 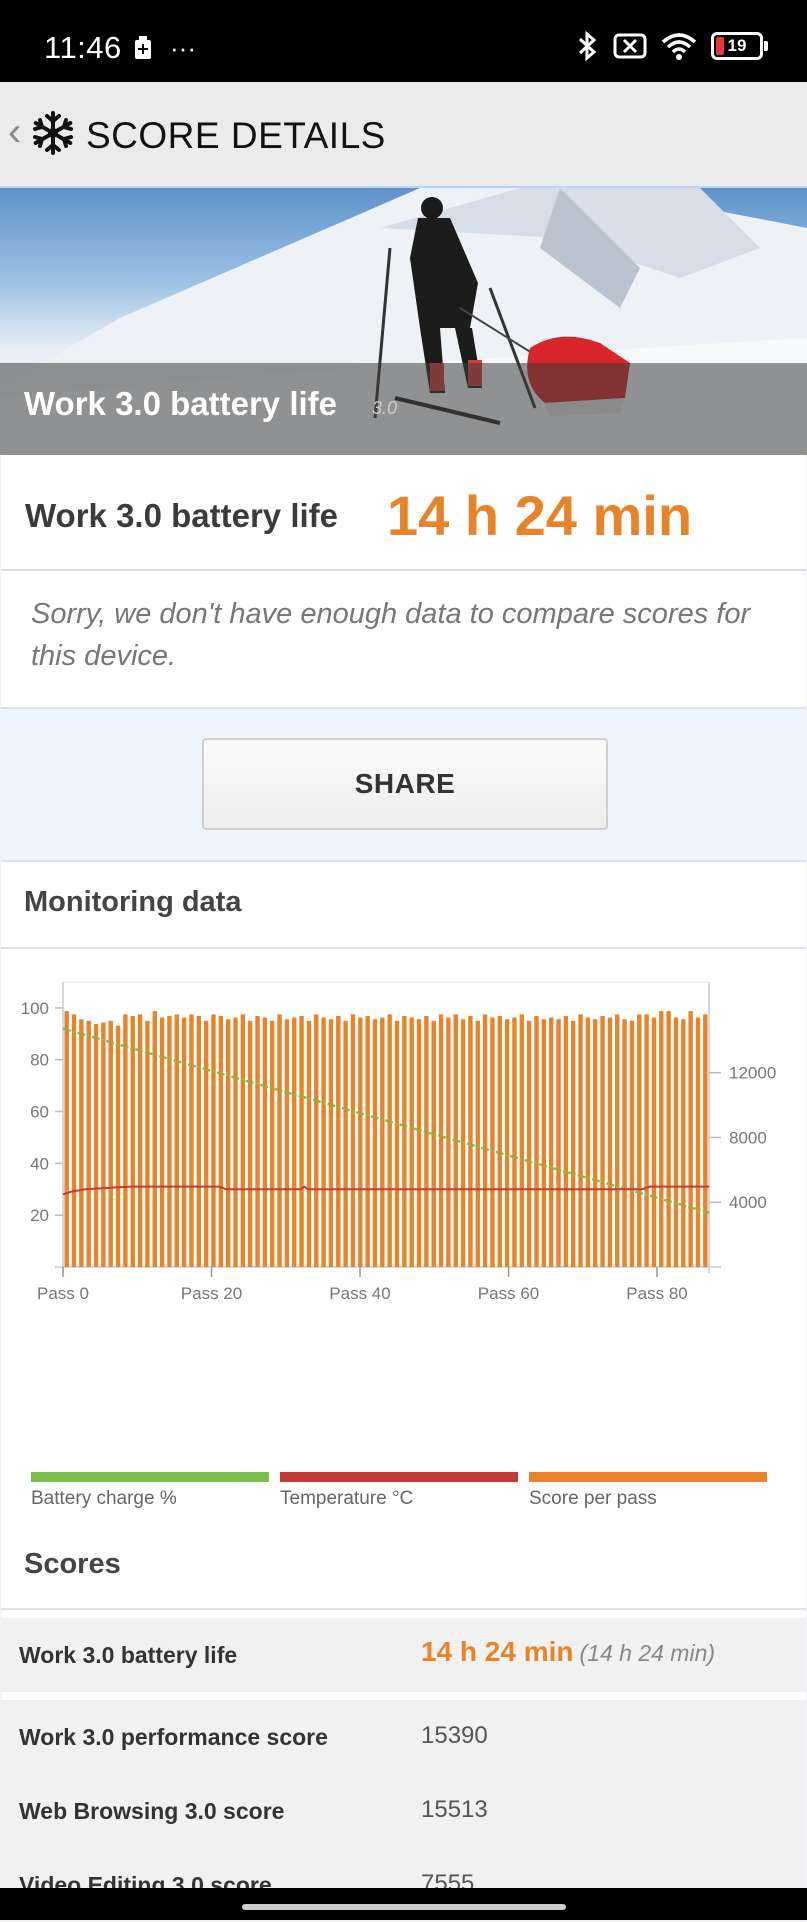 What do you see at coordinates (752, 1073) in the screenshot?
I see `right-tick-label: 12000` at bounding box center [752, 1073].